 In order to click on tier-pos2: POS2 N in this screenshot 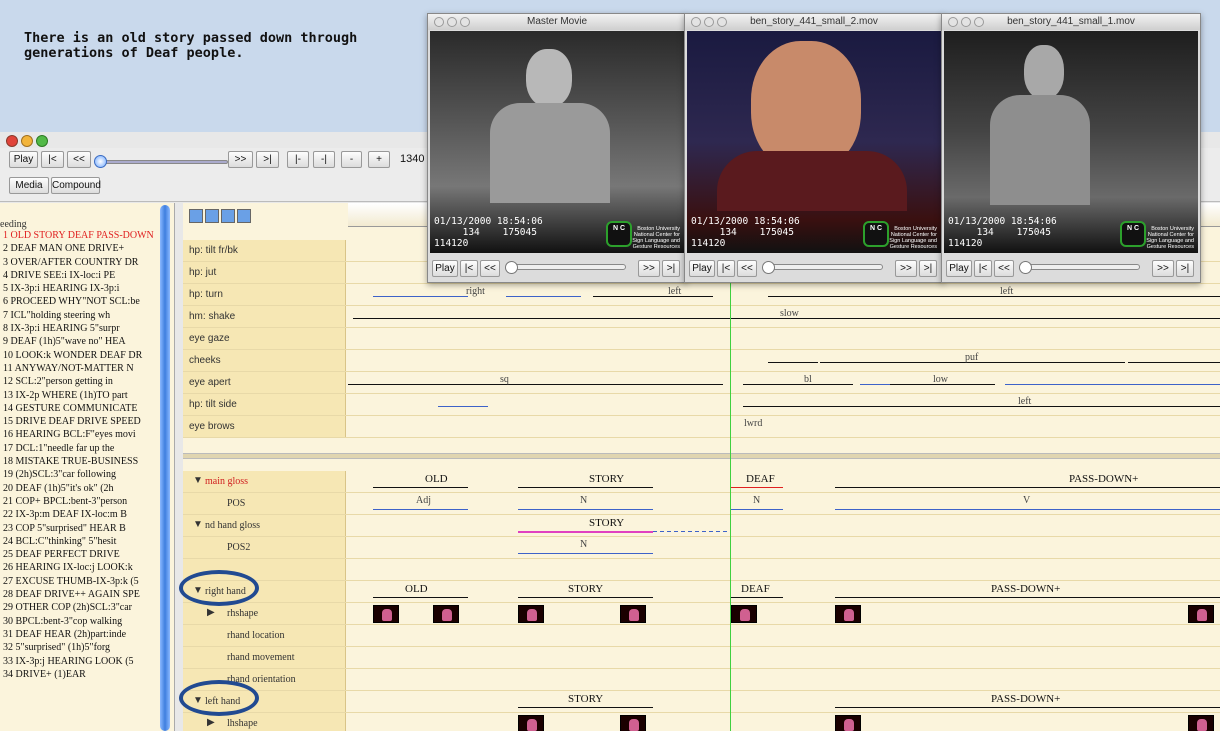, I will do `click(701, 548)`.